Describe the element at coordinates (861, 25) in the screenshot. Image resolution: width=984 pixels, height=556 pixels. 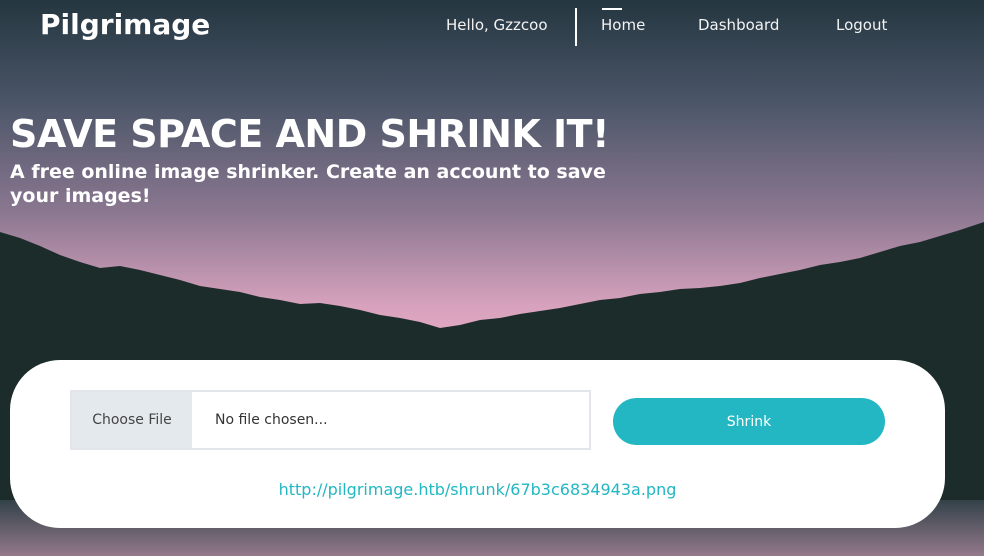
I see `nav-logout-link: Logout` at that location.